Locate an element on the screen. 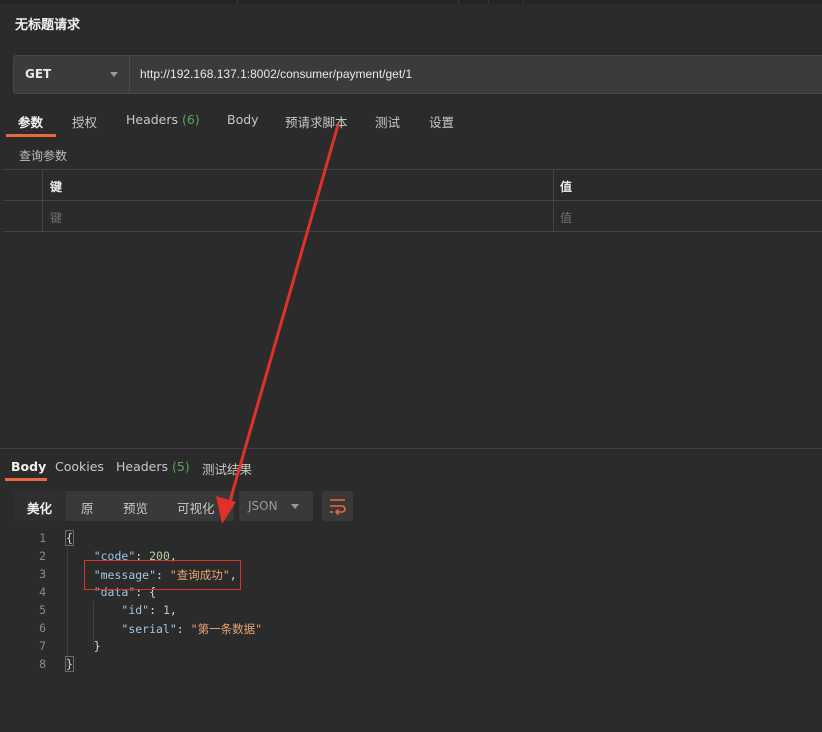 This screenshot has width=822, height=732. mode-preview-button: 预览 is located at coordinates (135, 507).